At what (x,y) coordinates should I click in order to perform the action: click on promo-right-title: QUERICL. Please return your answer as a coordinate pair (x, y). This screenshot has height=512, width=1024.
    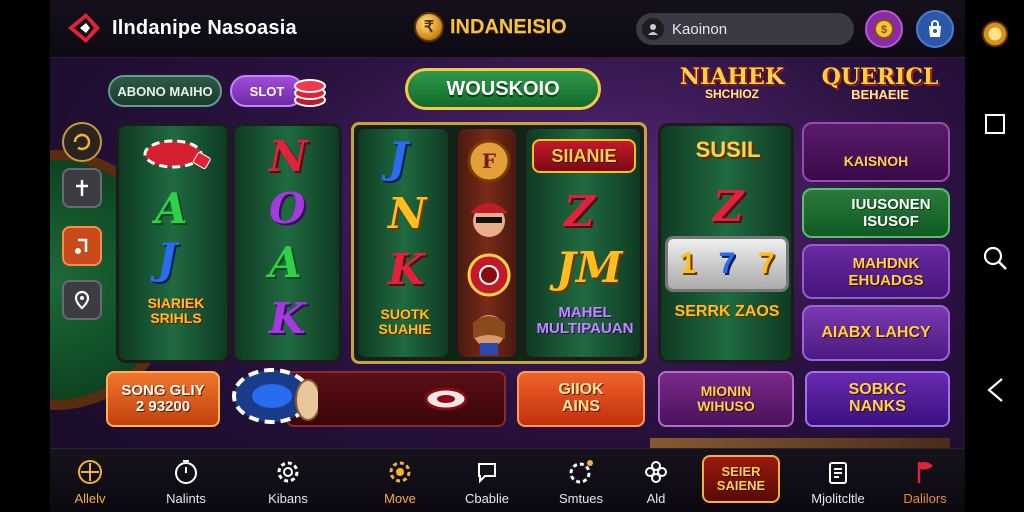
    Looking at the image, I should click on (880, 77).